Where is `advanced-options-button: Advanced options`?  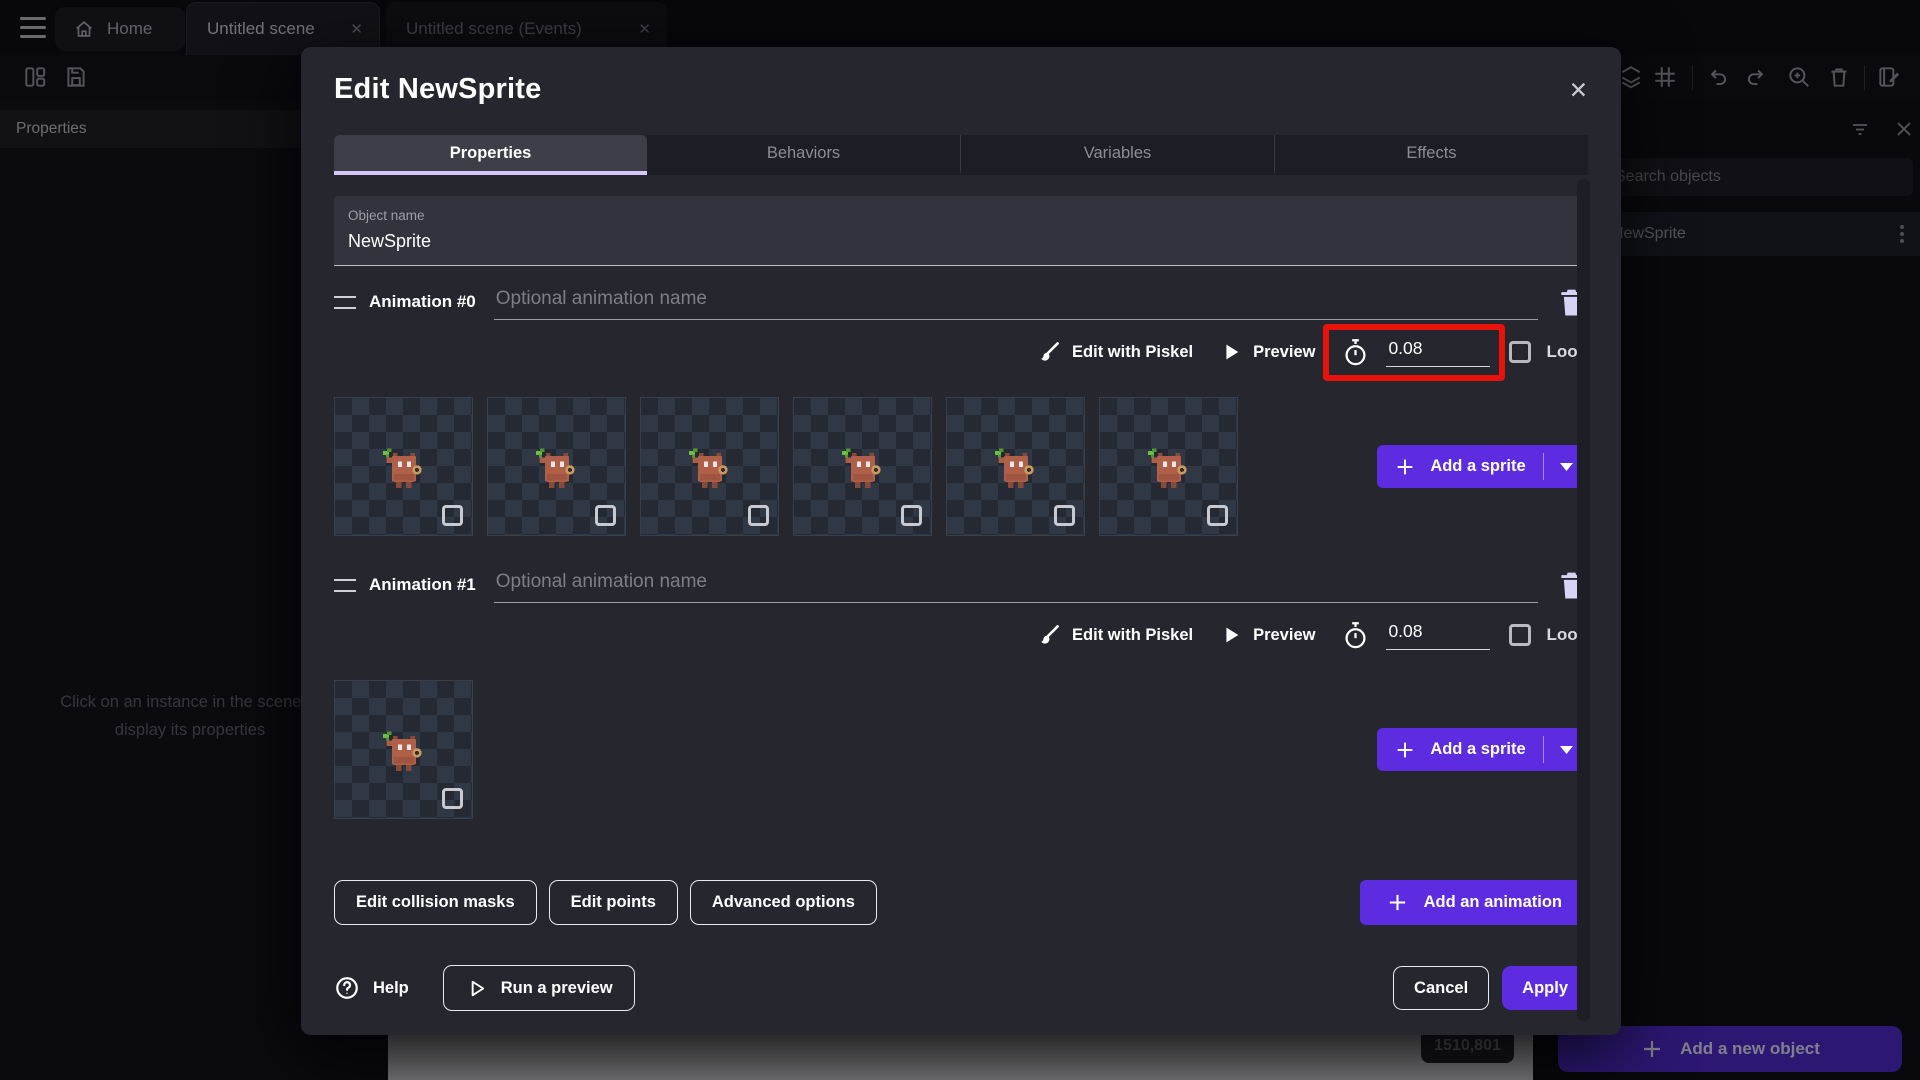 advanced-options-button: Advanced options is located at coordinates (783, 902).